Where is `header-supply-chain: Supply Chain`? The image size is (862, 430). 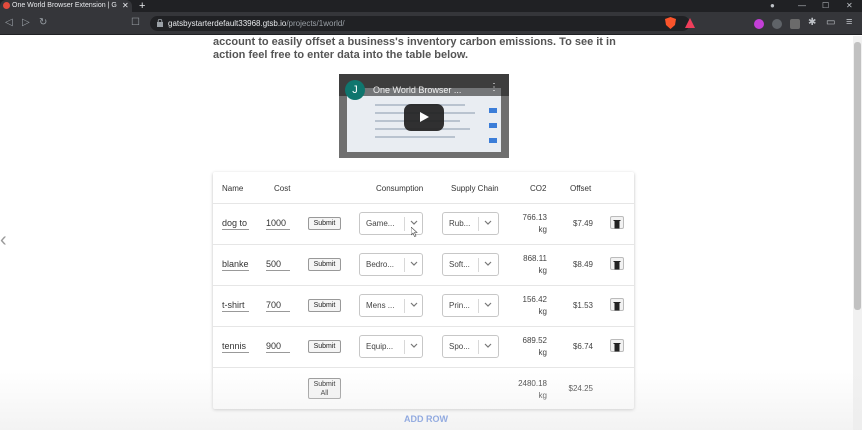 header-supply-chain: Supply Chain is located at coordinates (475, 188).